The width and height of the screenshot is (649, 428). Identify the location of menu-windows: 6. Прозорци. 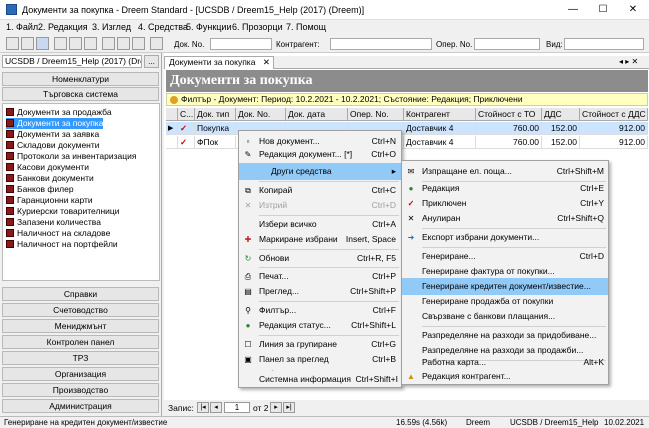
(257, 27).